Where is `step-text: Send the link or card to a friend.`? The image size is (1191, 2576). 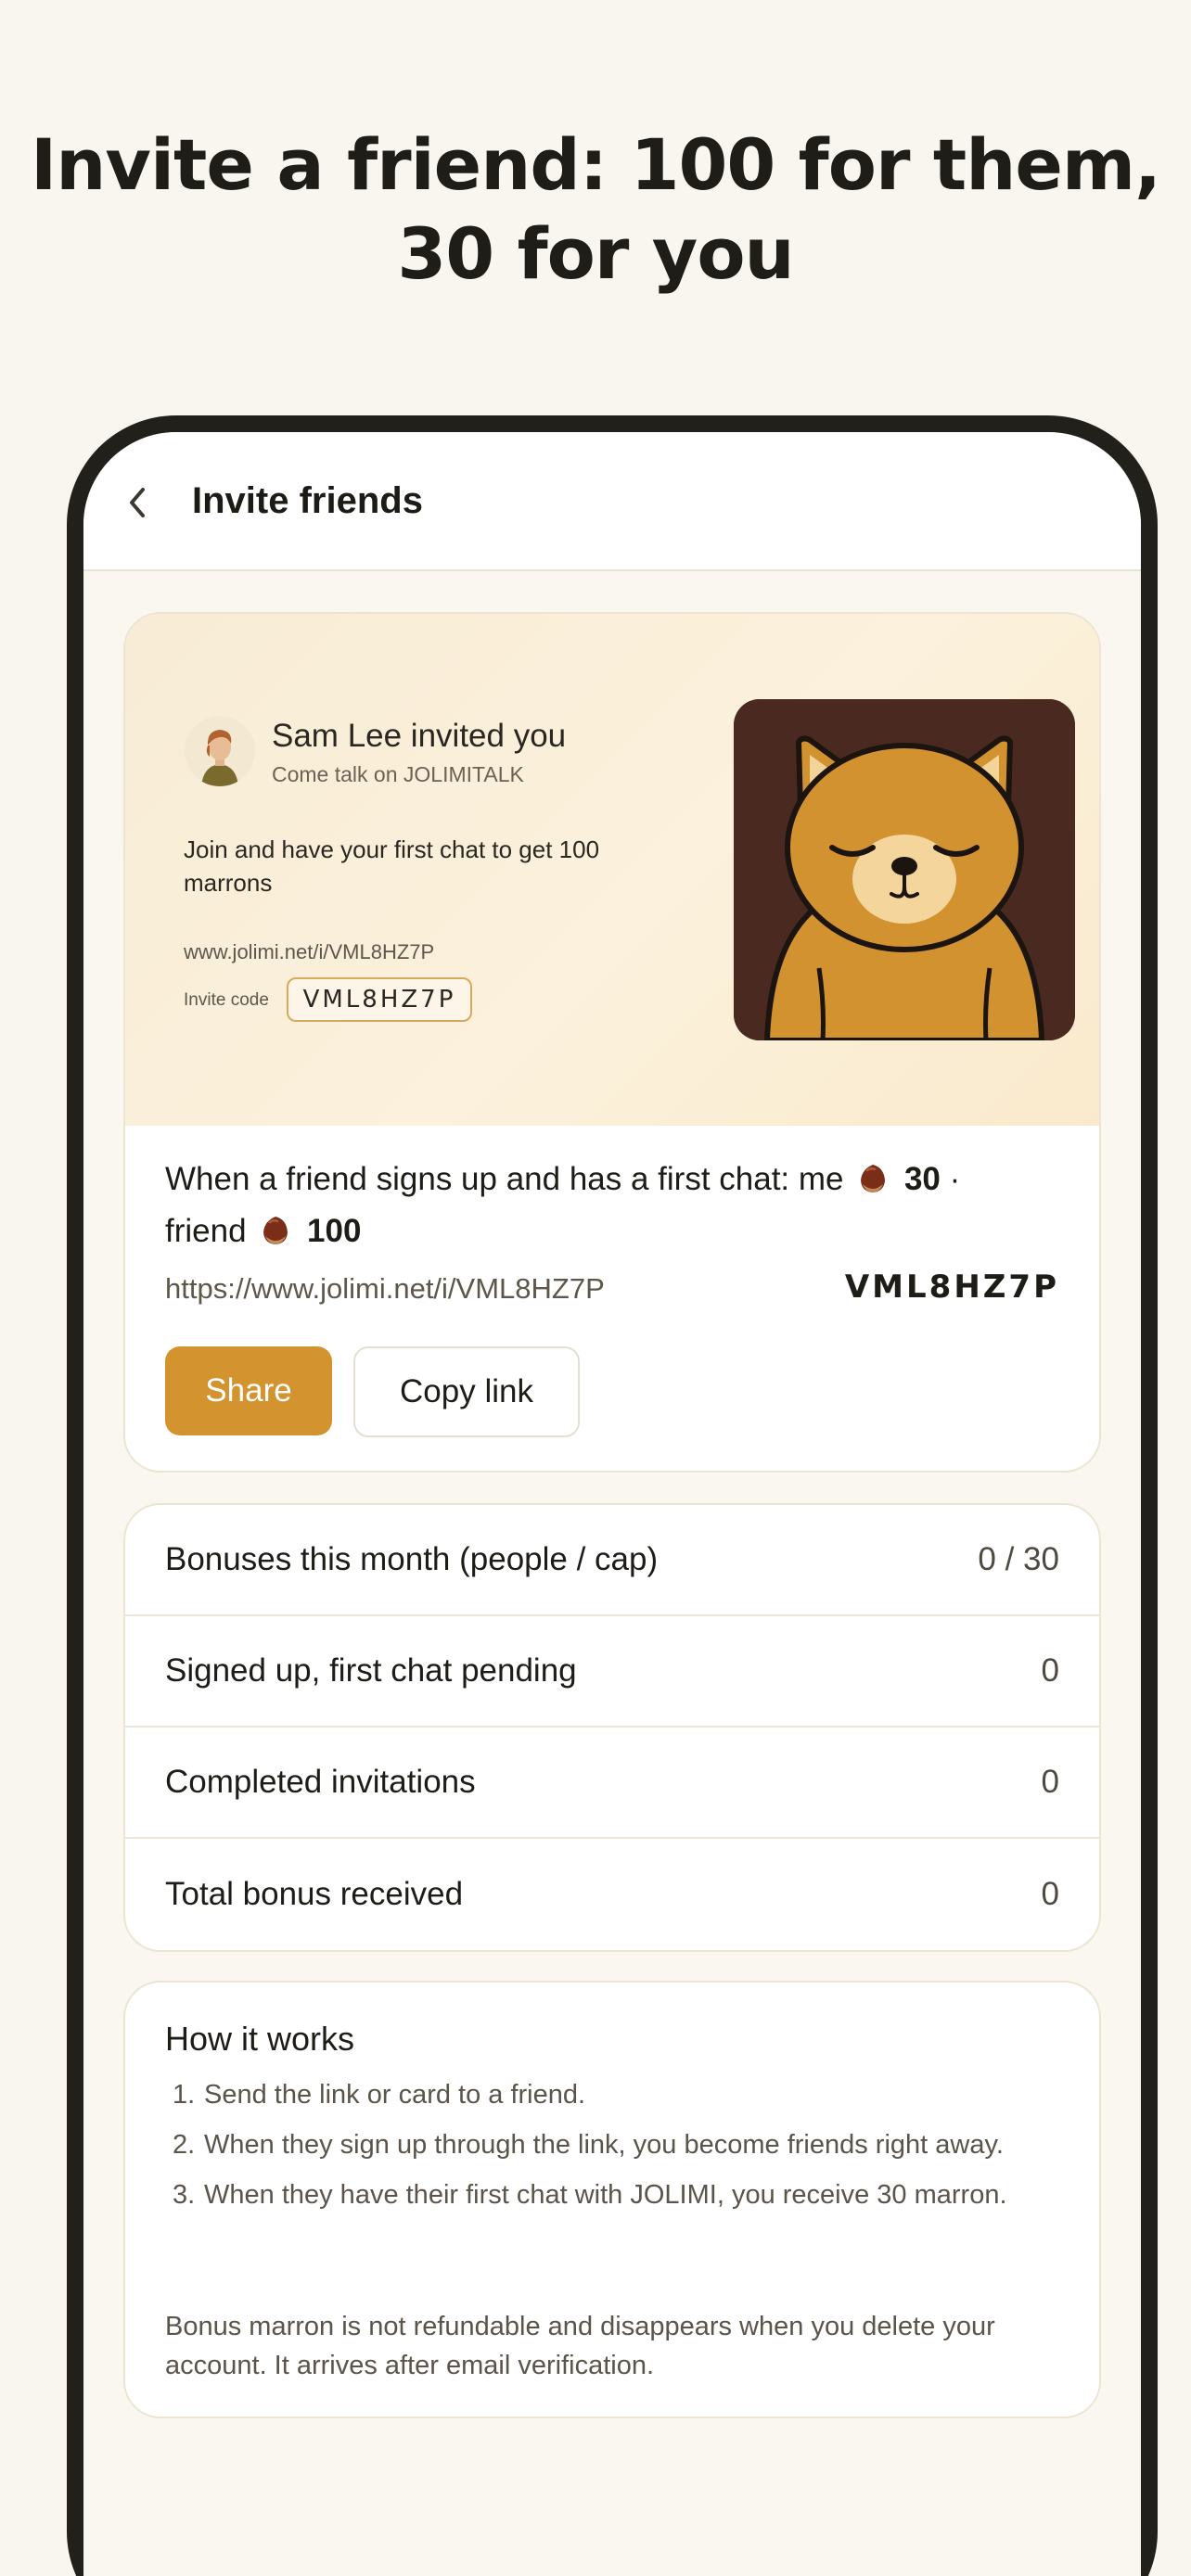
step-text: Send the link or card to a friend. is located at coordinates (395, 2095).